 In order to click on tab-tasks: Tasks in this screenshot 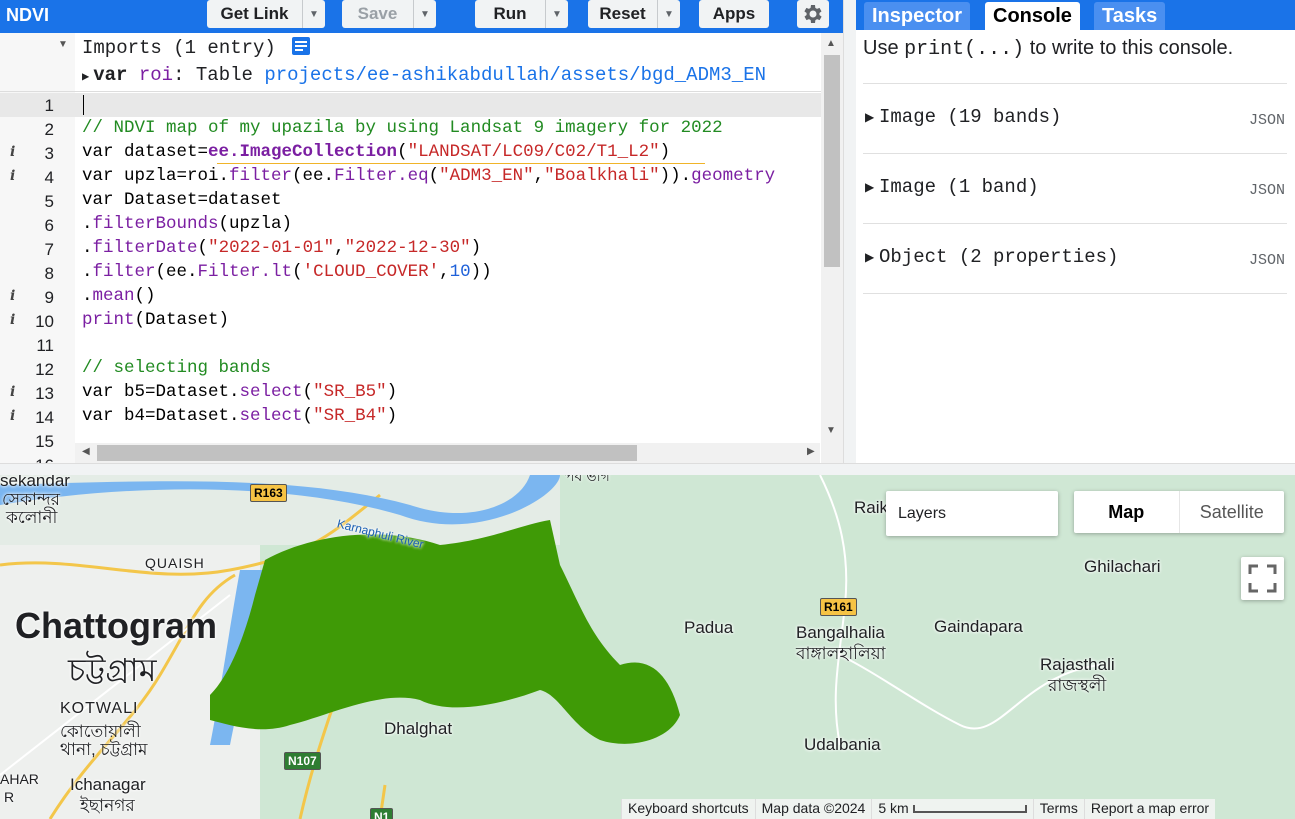, I will do `click(1130, 16)`.